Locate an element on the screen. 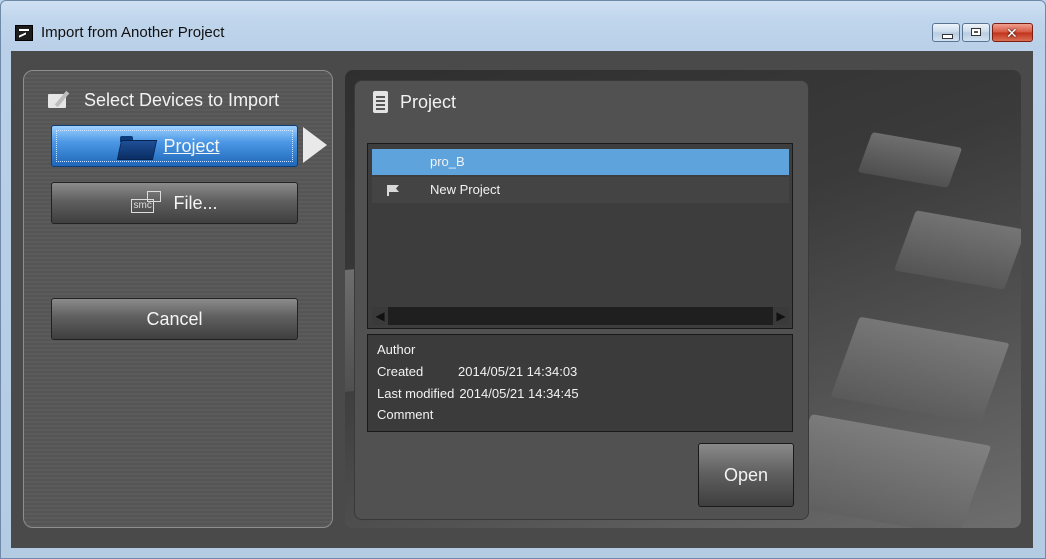  cancel-button: Cancel is located at coordinates (174, 319).